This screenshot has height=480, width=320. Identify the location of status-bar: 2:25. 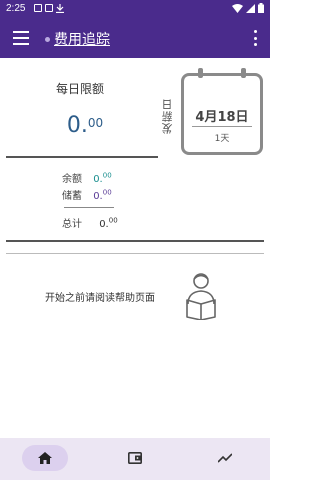
(135, 9).